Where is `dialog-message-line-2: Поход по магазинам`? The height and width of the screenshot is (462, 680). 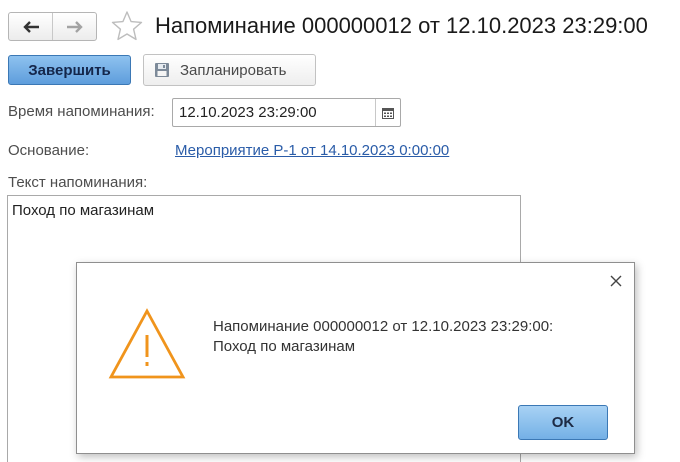 dialog-message-line-2: Поход по магазинам is located at coordinates (284, 346).